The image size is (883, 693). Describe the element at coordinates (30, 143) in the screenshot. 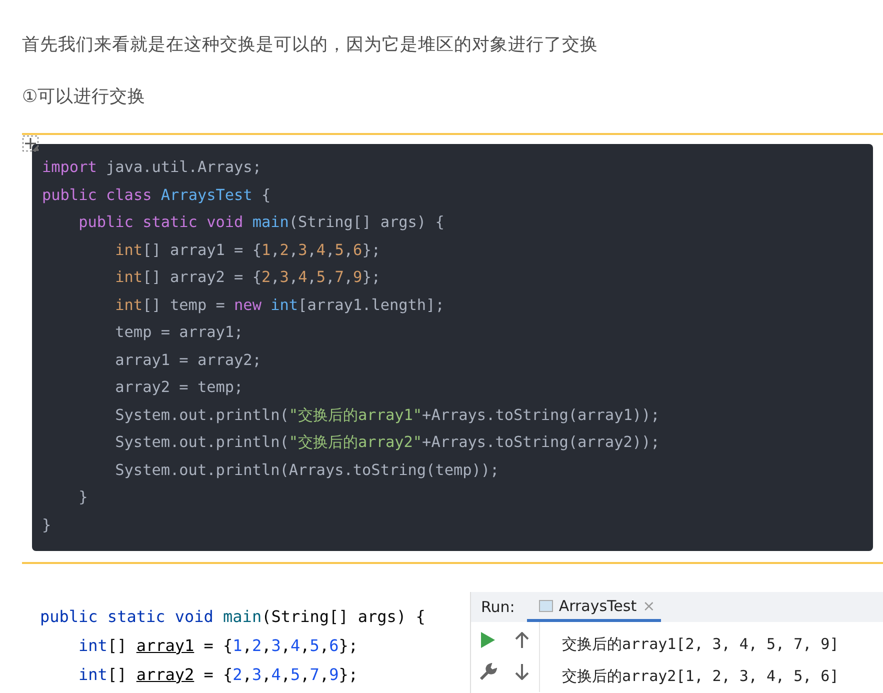

I see `move-handle-icon` at that location.